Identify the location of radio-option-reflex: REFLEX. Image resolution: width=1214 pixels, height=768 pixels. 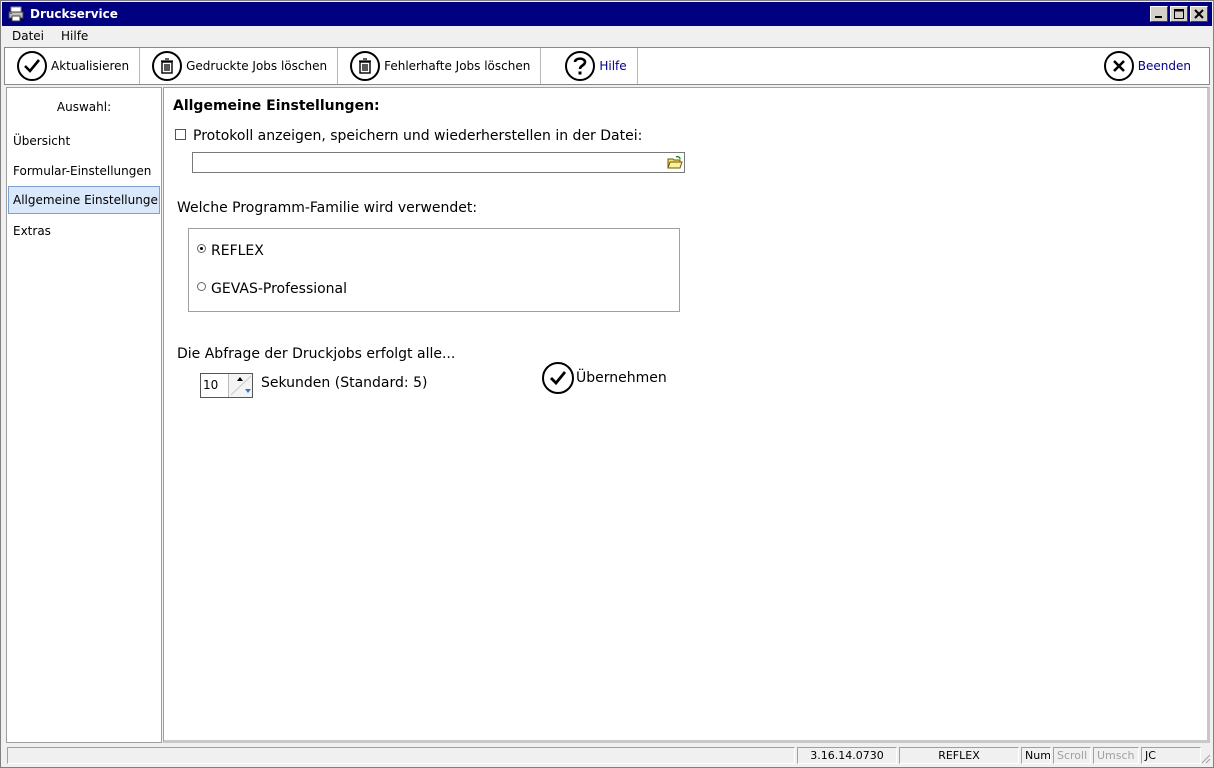
(230, 251).